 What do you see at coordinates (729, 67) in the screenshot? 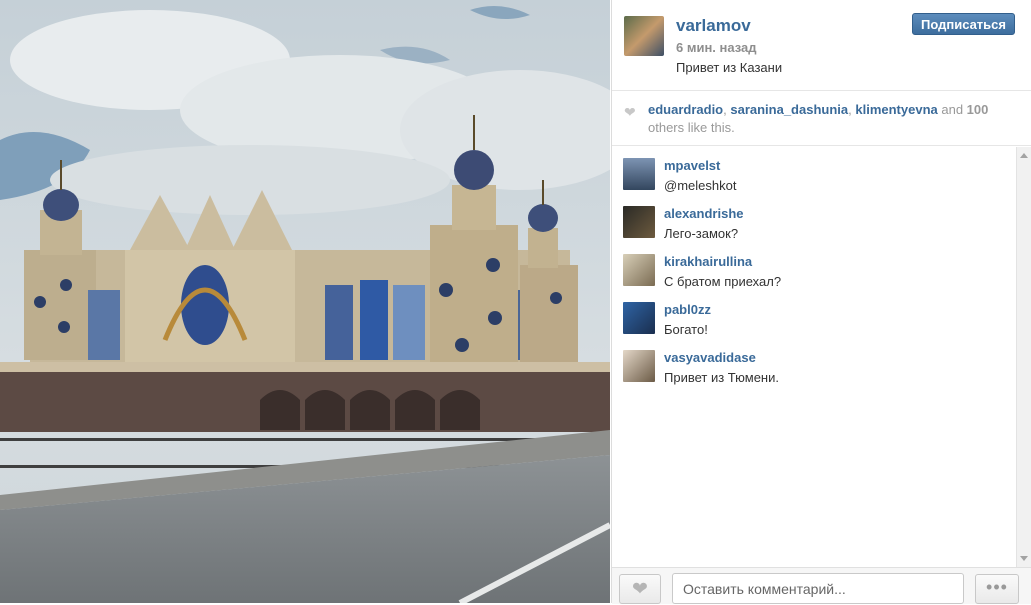
I see `post-caption: Привет из Казани` at bounding box center [729, 67].